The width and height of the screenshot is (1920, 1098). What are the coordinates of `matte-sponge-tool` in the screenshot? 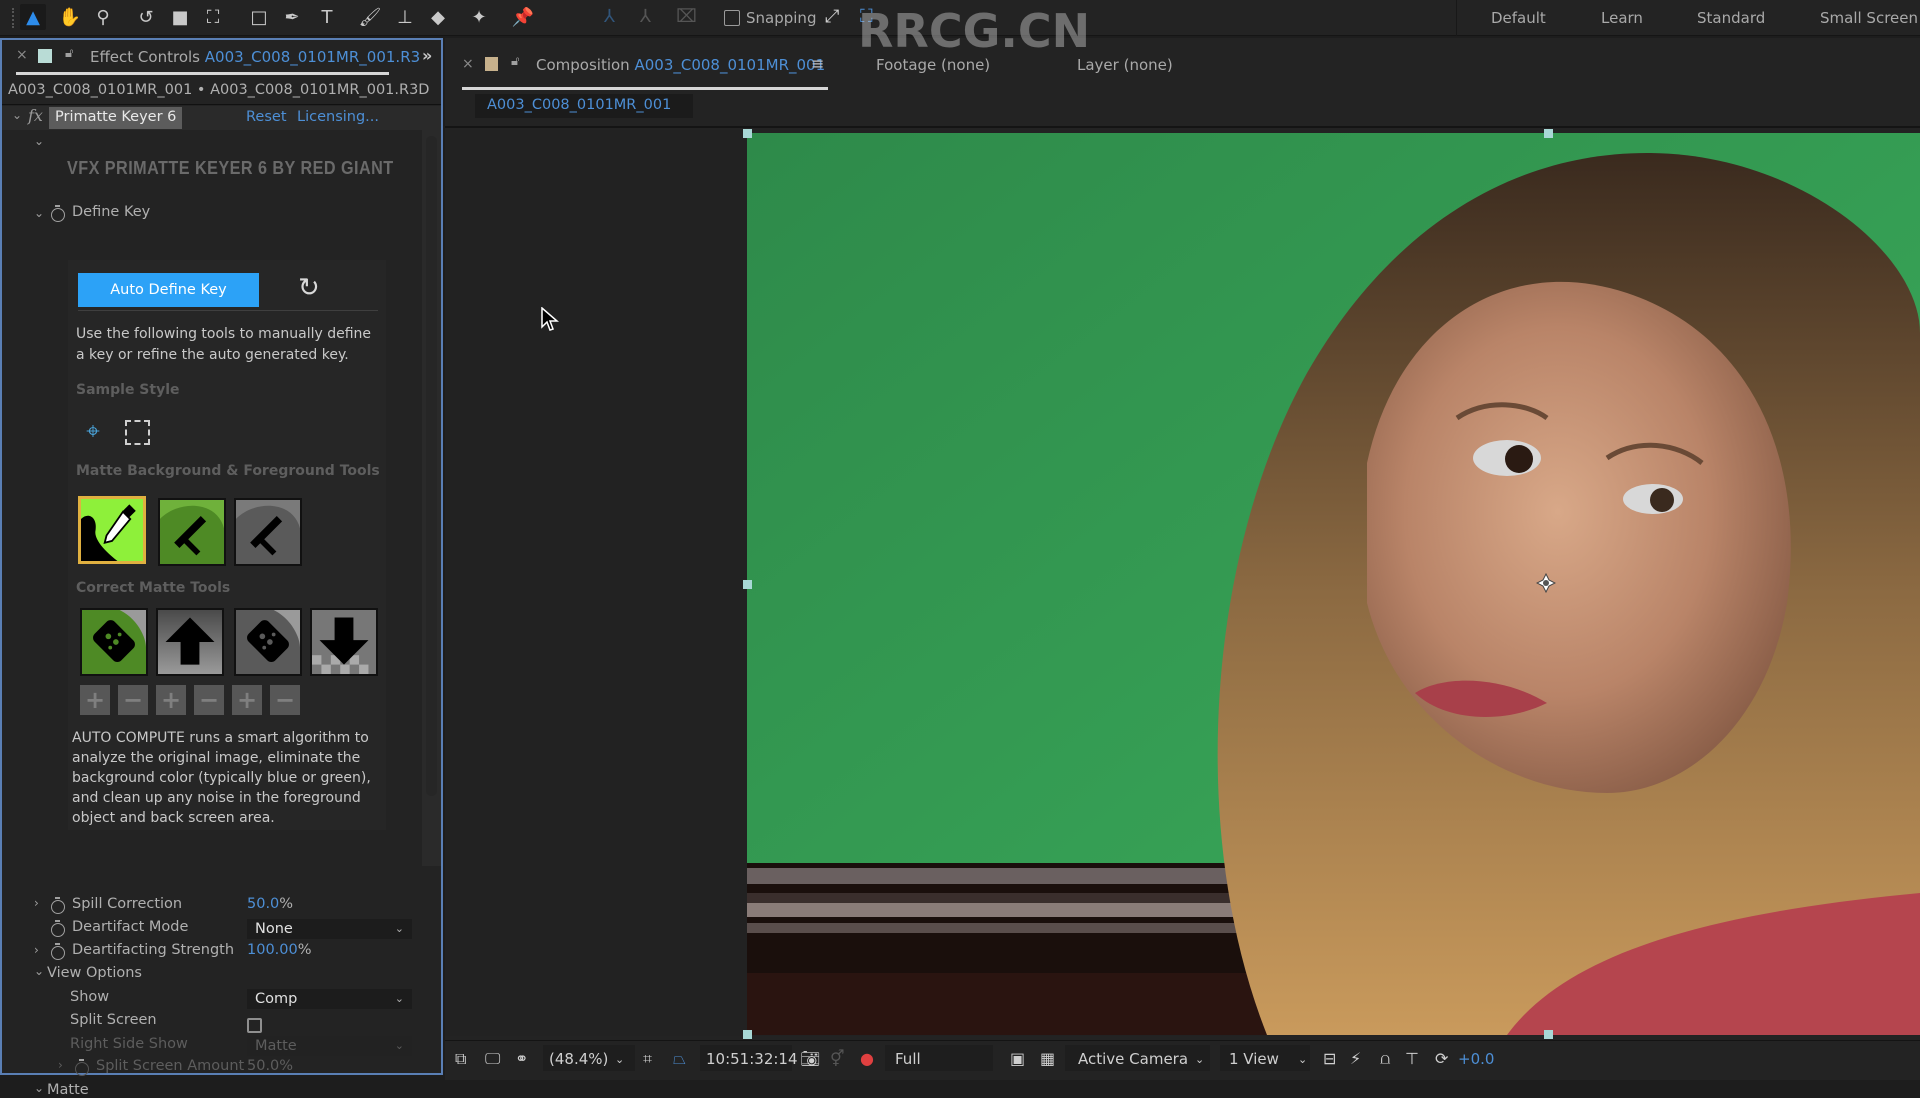 It's located at (268, 642).